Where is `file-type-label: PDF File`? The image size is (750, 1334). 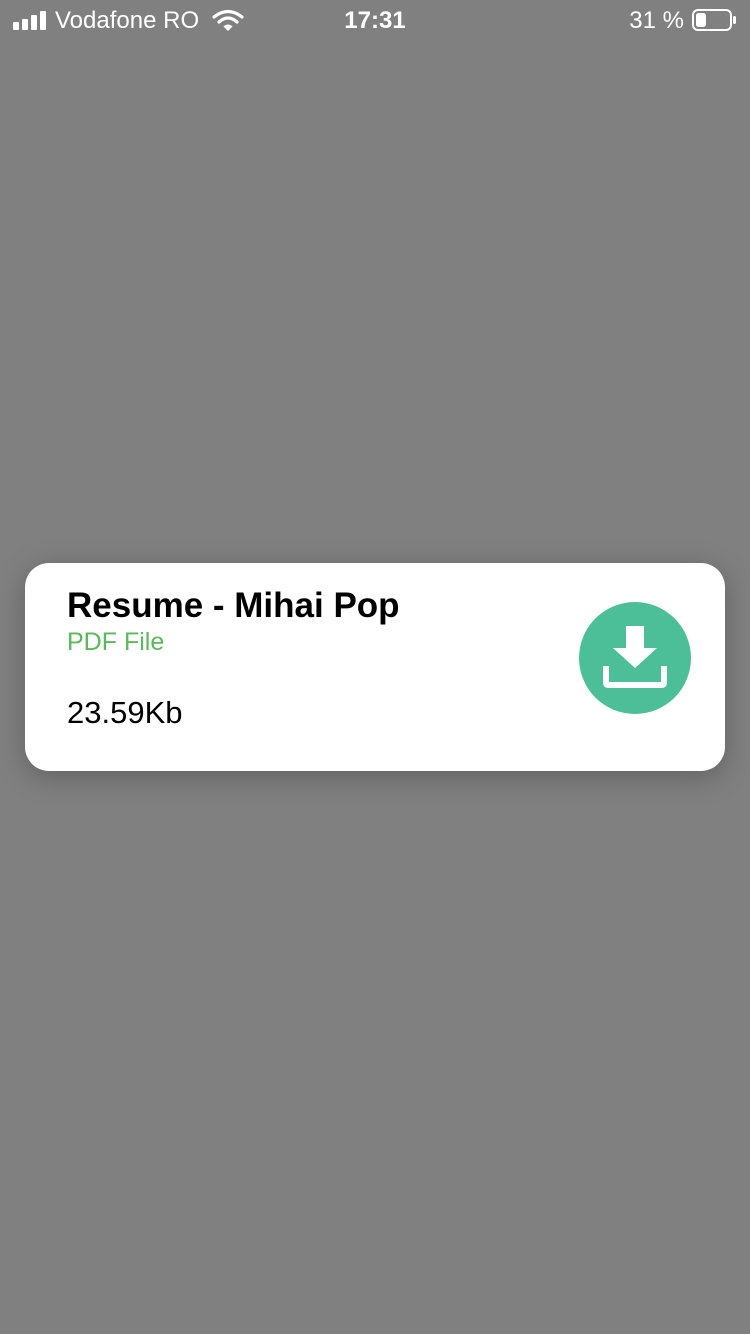
file-type-label: PDF File is located at coordinates (116, 642).